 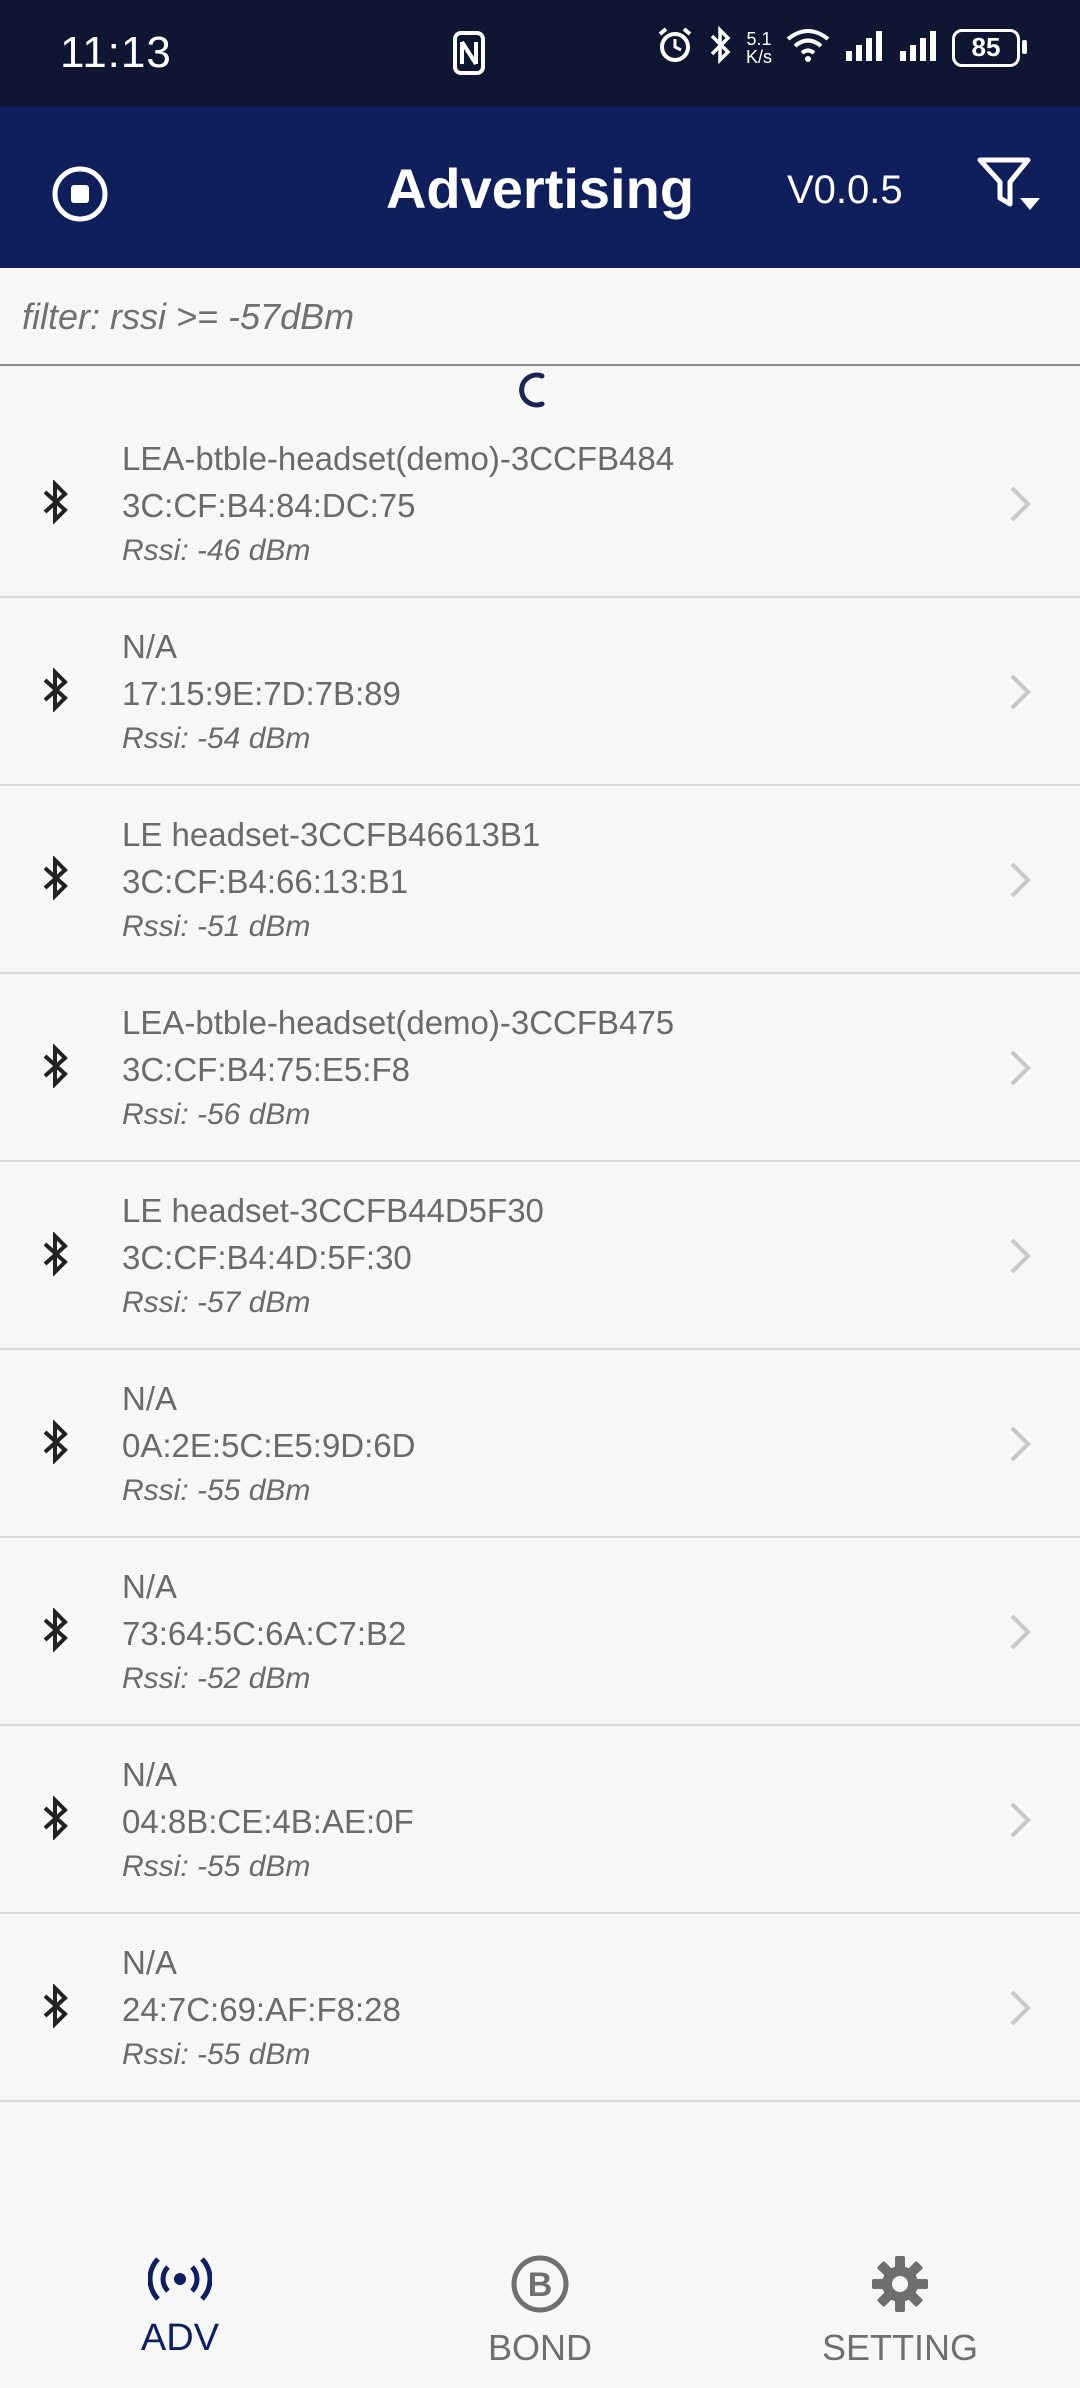 I want to click on app-bar: Advertising V0.0.5, so click(x=540, y=187).